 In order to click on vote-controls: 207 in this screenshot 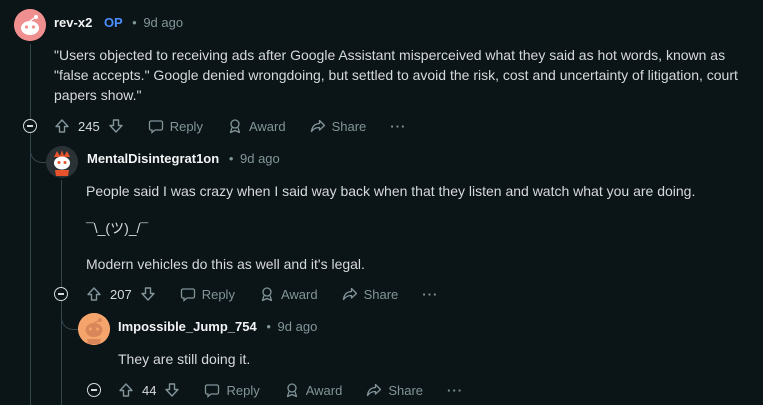, I will do `click(121, 294)`.